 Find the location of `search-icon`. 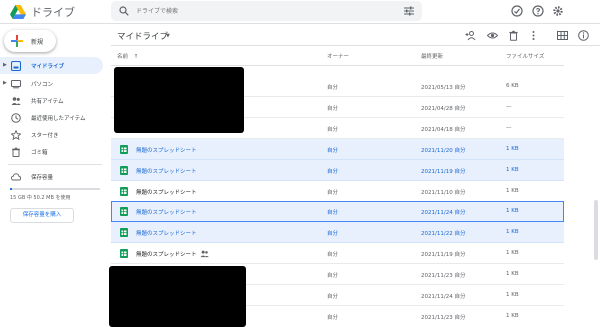

search-icon is located at coordinates (124, 11).